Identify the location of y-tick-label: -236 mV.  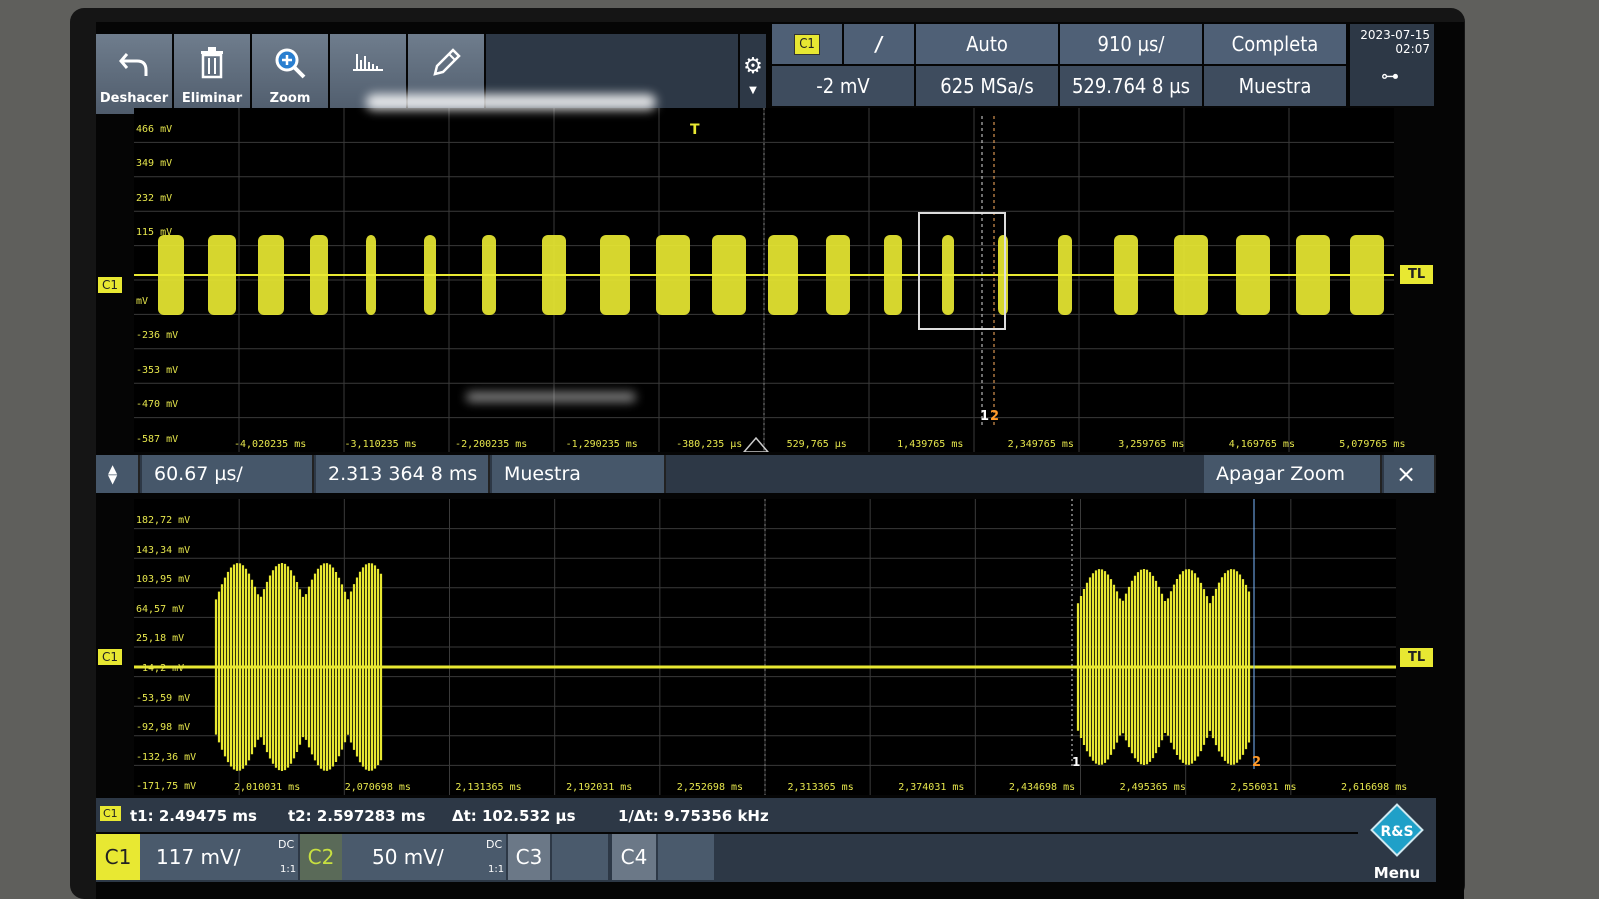
(157, 336).